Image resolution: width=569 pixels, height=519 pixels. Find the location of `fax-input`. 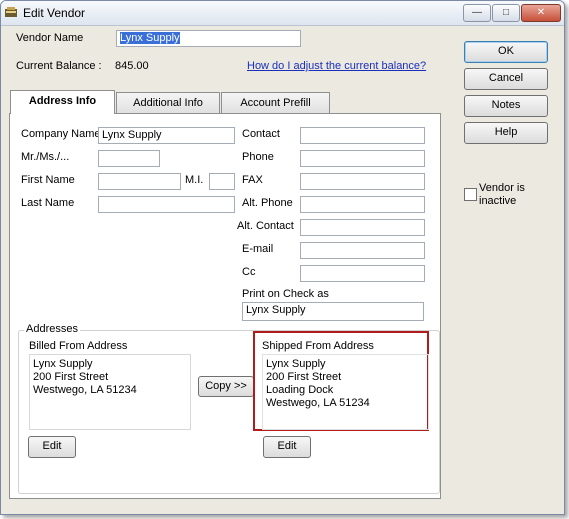

fax-input is located at coordinates (362, 181).